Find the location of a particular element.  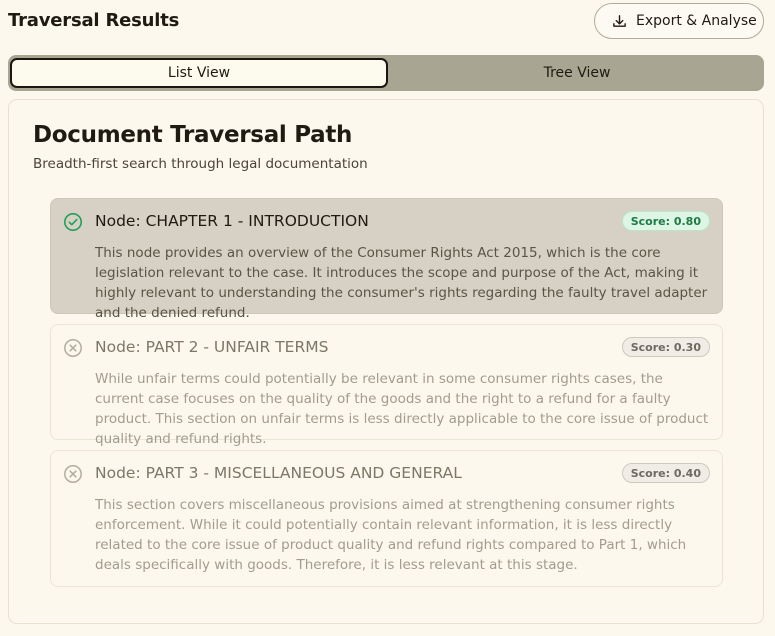

download-icon is located at coordinates (619, 20).